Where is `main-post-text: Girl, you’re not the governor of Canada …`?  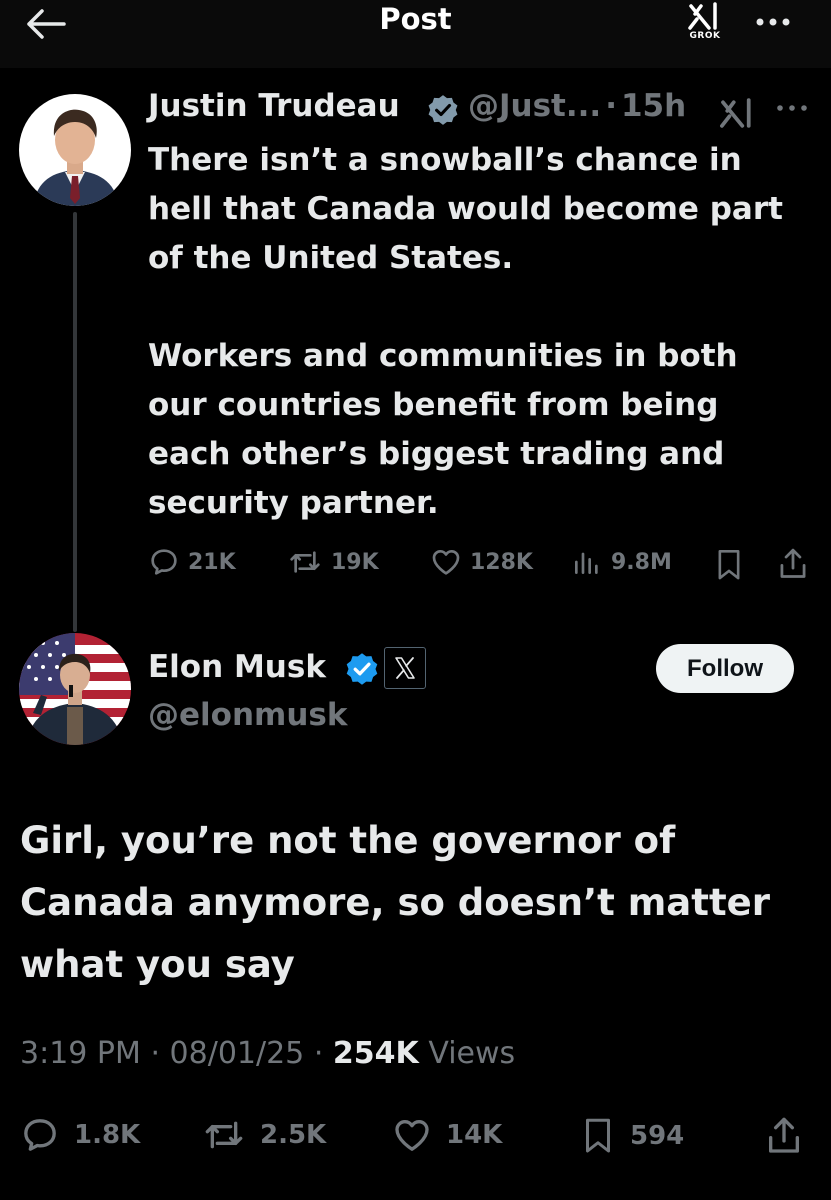
main-post-text: Girl, you’re not the governor of Canada … is located at coordinates (395, 903).